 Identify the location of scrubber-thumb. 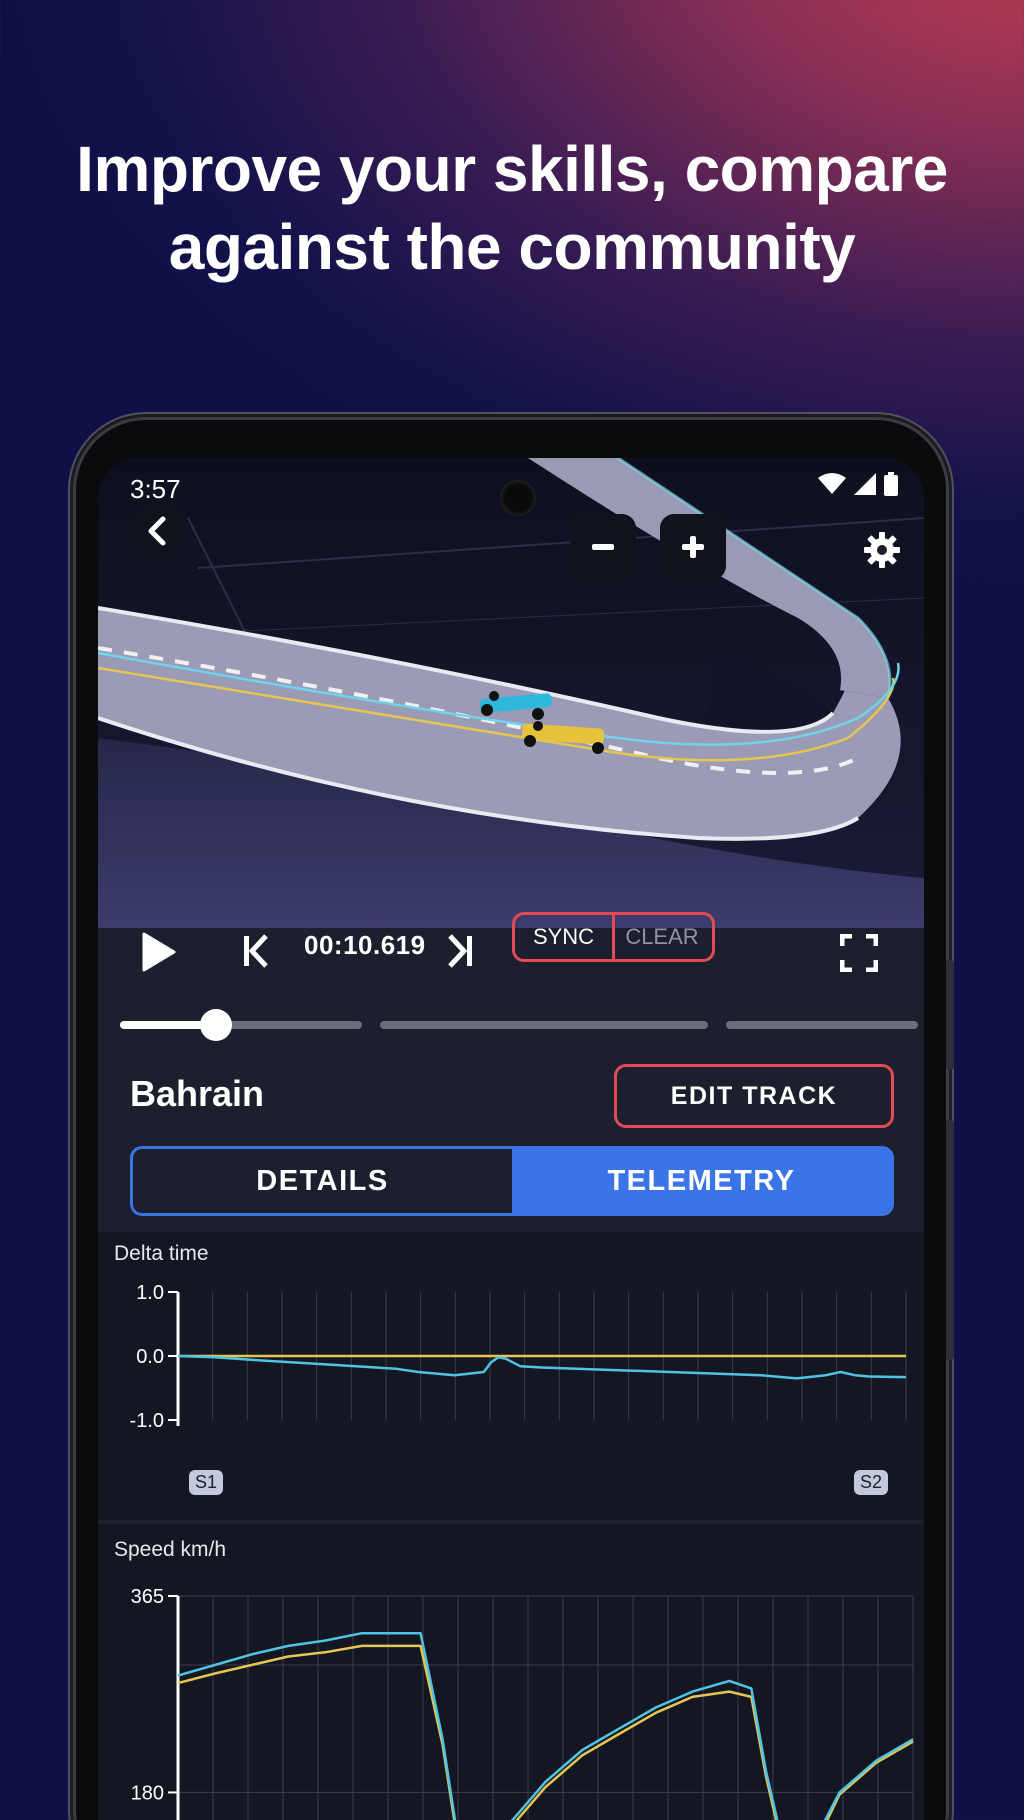
(215, 1025).